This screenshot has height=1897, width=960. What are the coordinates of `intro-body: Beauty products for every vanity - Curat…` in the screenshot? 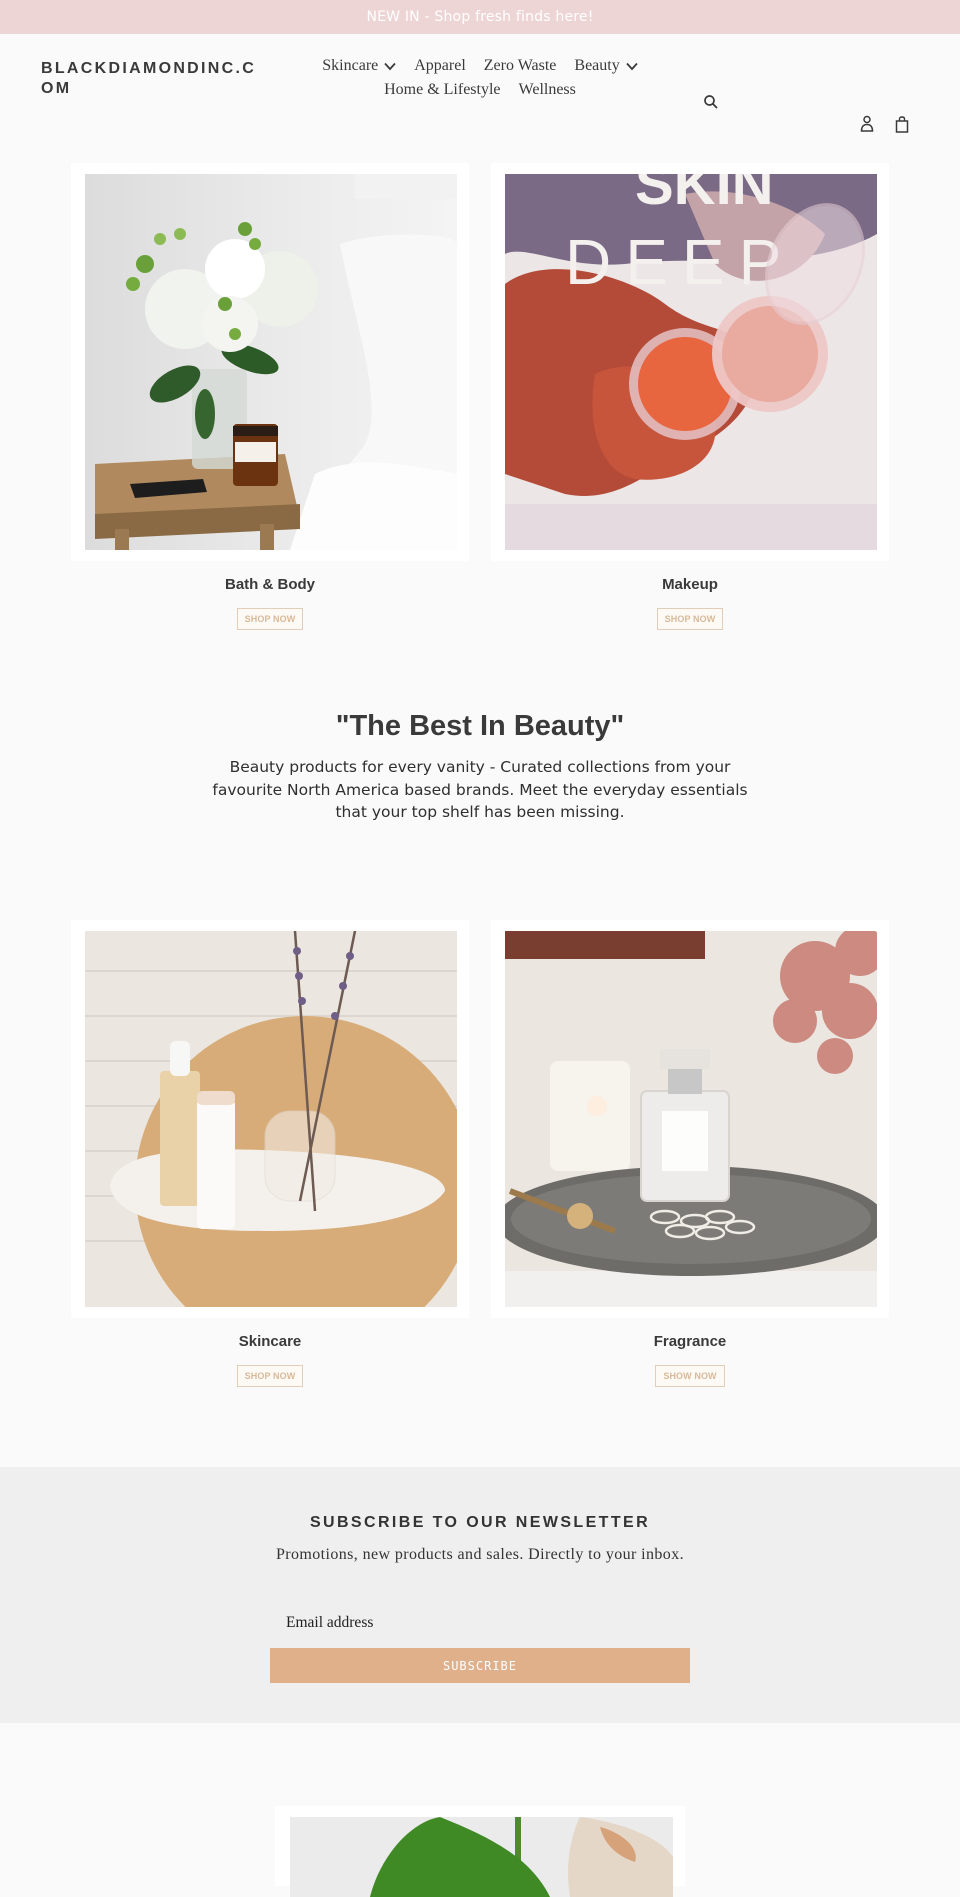 It's located at (480, 789).